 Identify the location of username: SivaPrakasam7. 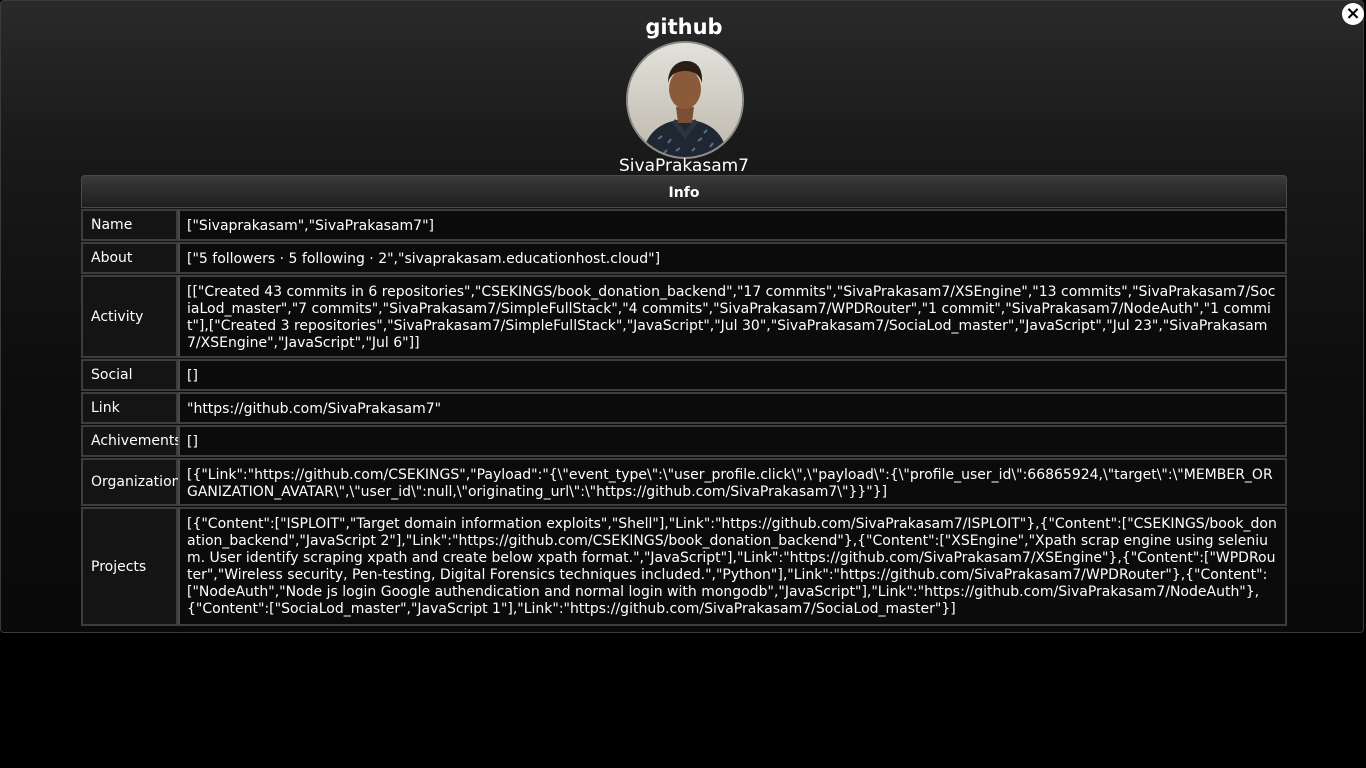
(684, 166).